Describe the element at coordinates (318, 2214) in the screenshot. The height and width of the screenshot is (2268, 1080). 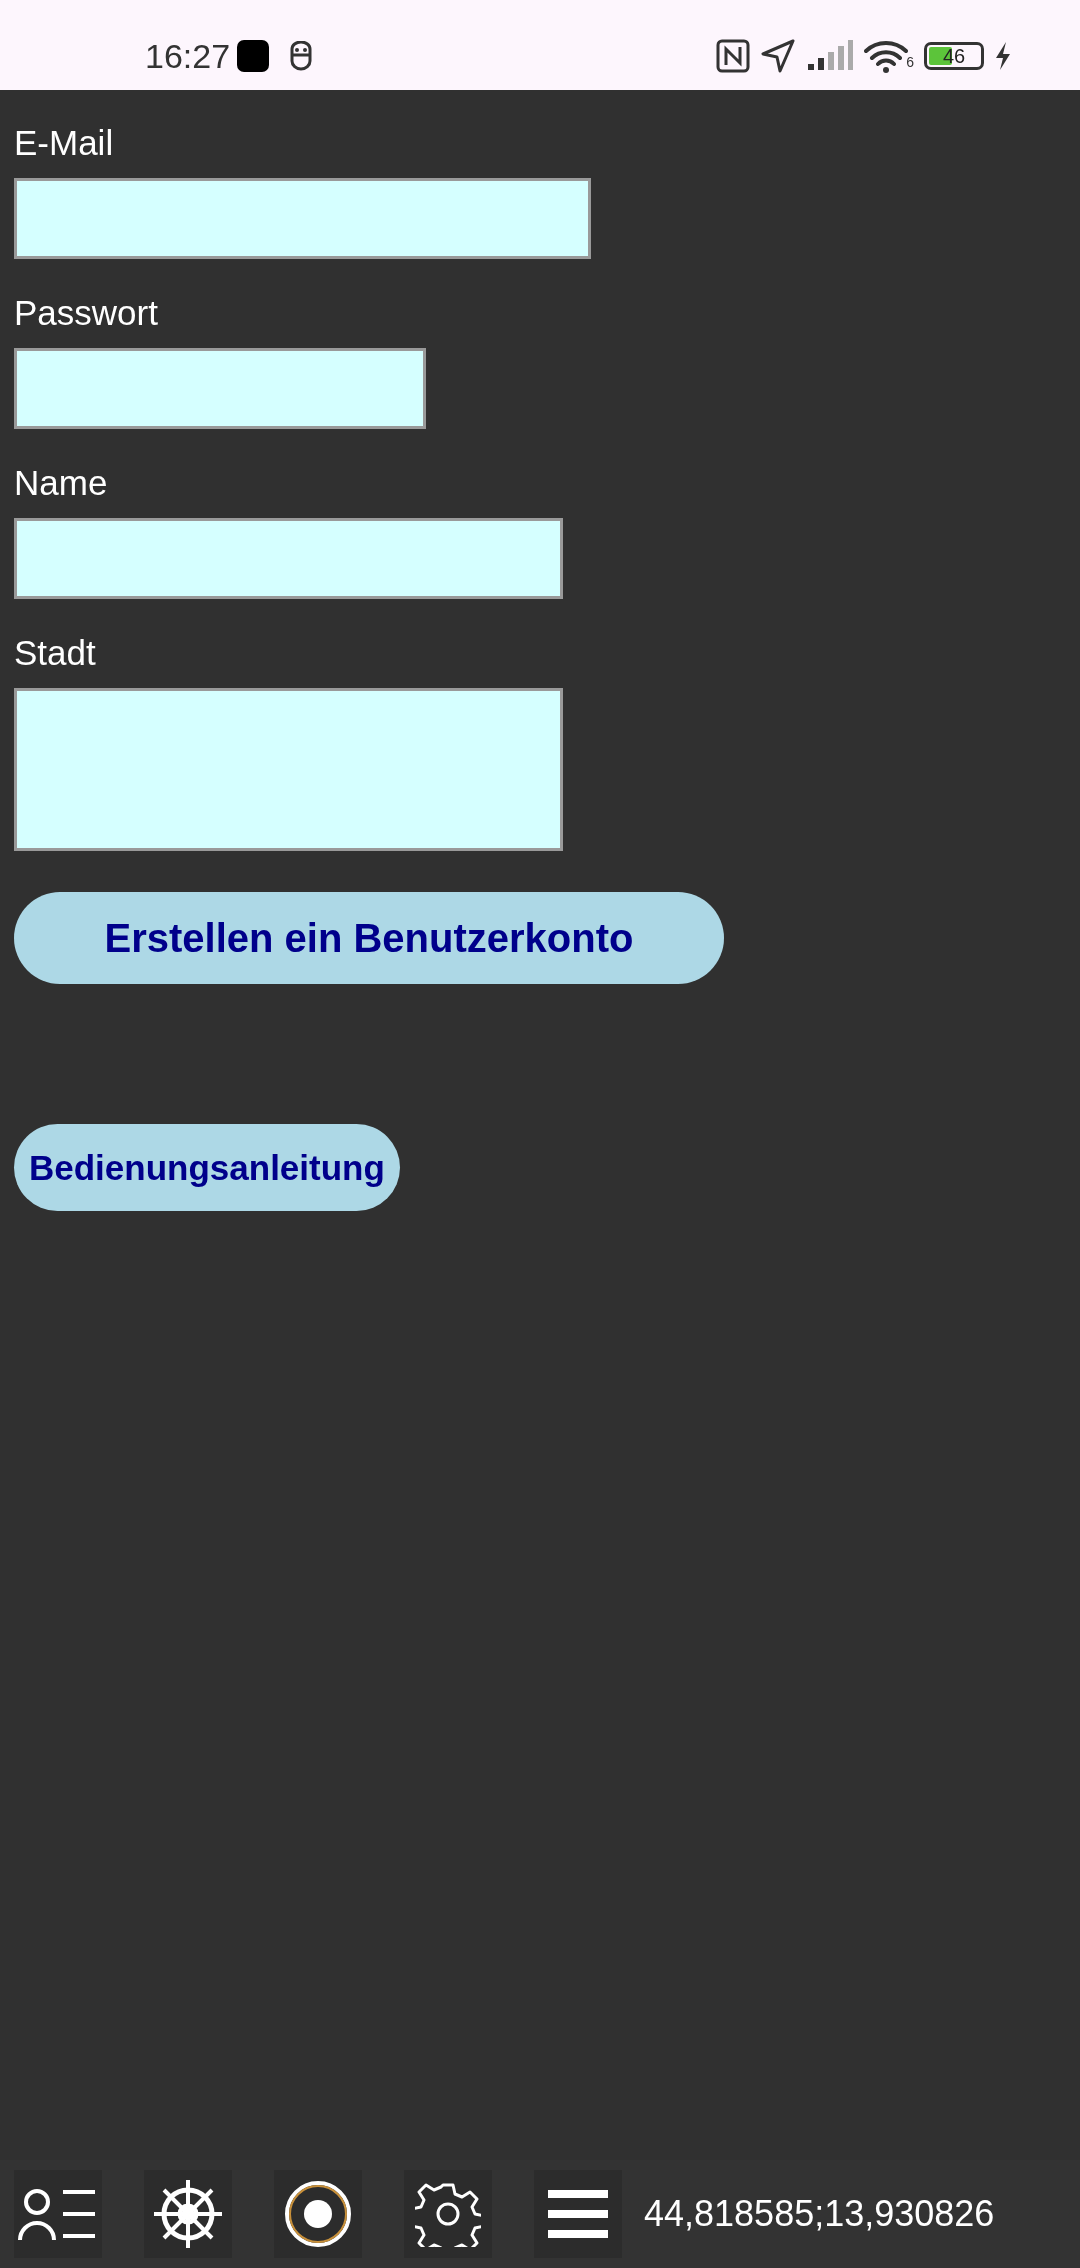
I see `record-icon` at that location.